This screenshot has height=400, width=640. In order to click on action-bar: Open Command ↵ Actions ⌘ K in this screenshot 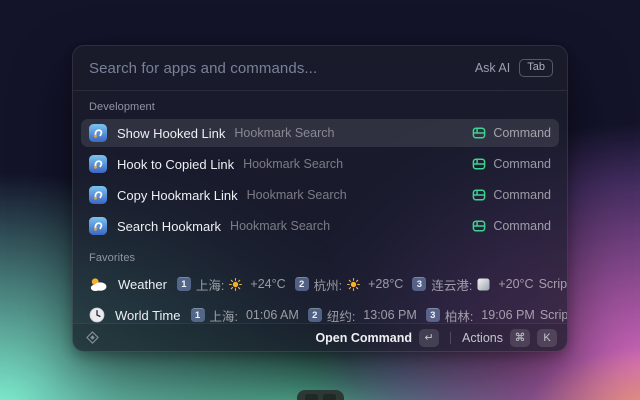, I will do `click(320, 337)`.